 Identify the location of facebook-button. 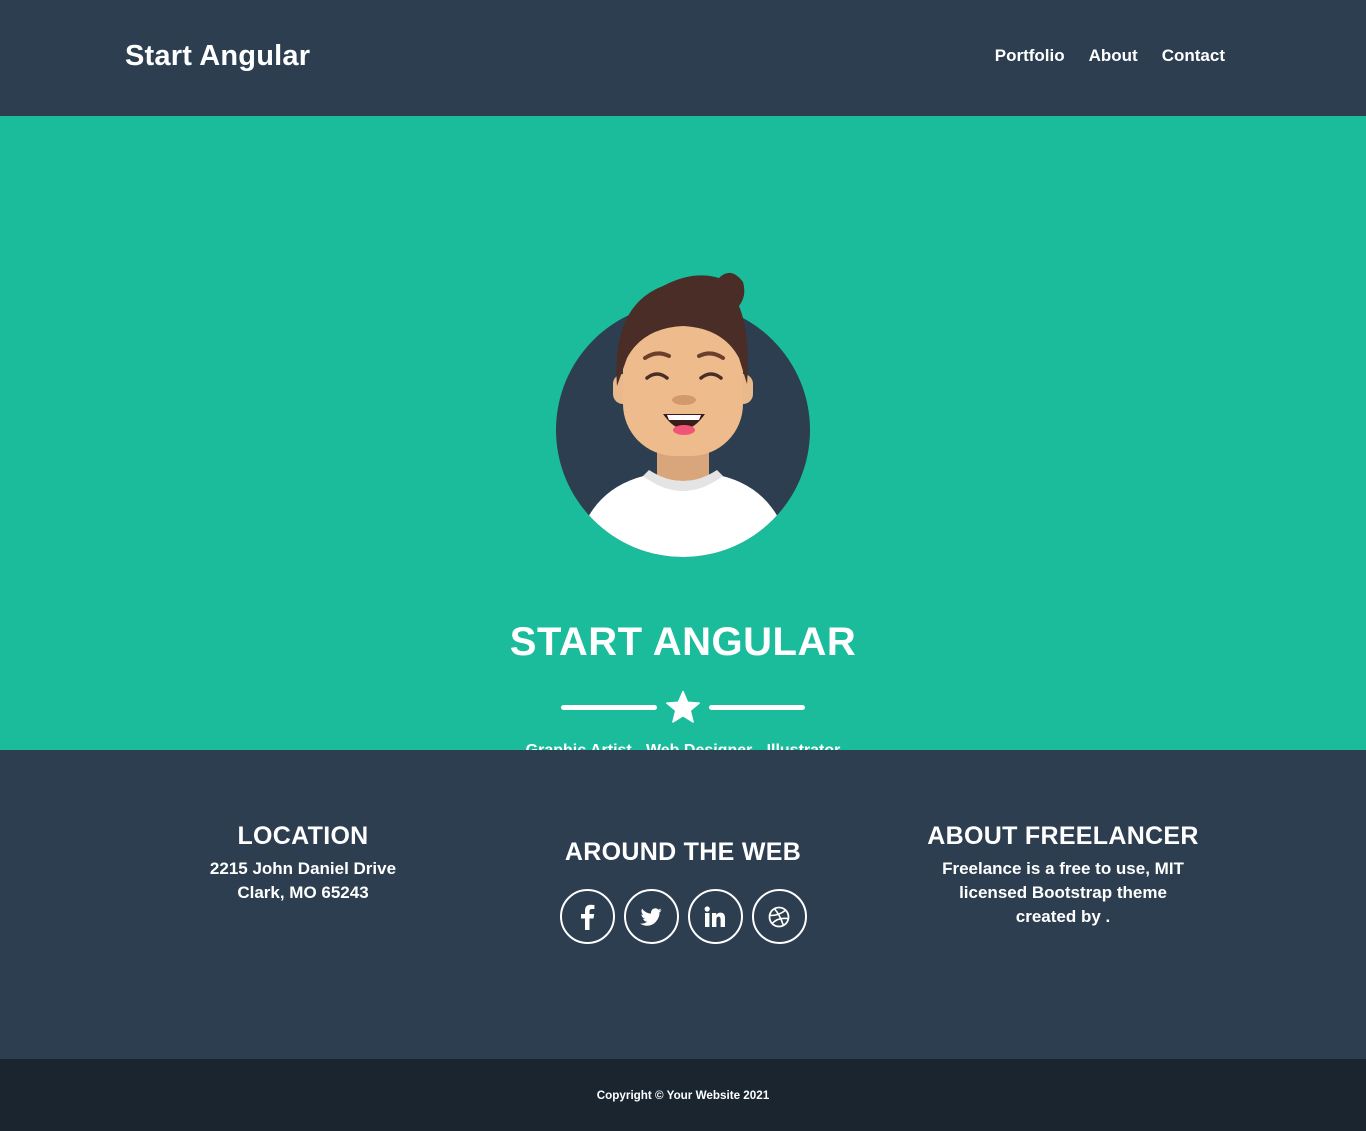
(587, 916).